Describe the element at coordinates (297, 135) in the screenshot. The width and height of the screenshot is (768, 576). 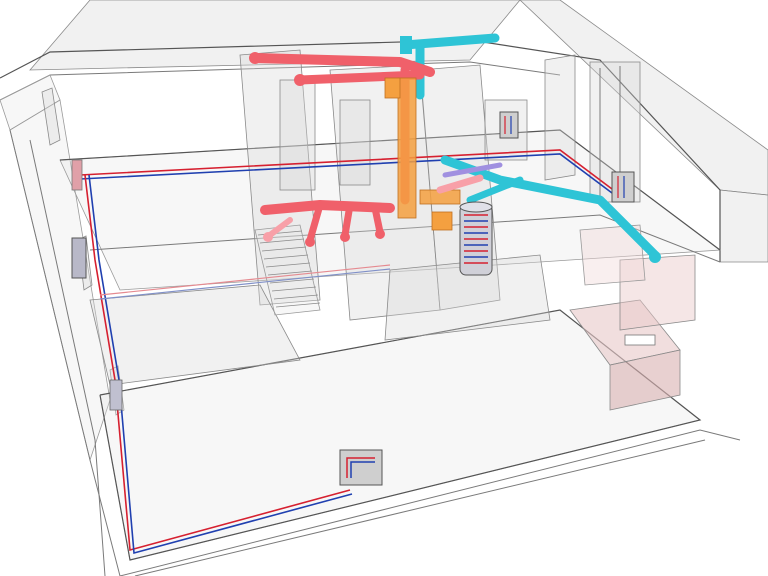
I see `upper-door-left` at that location.